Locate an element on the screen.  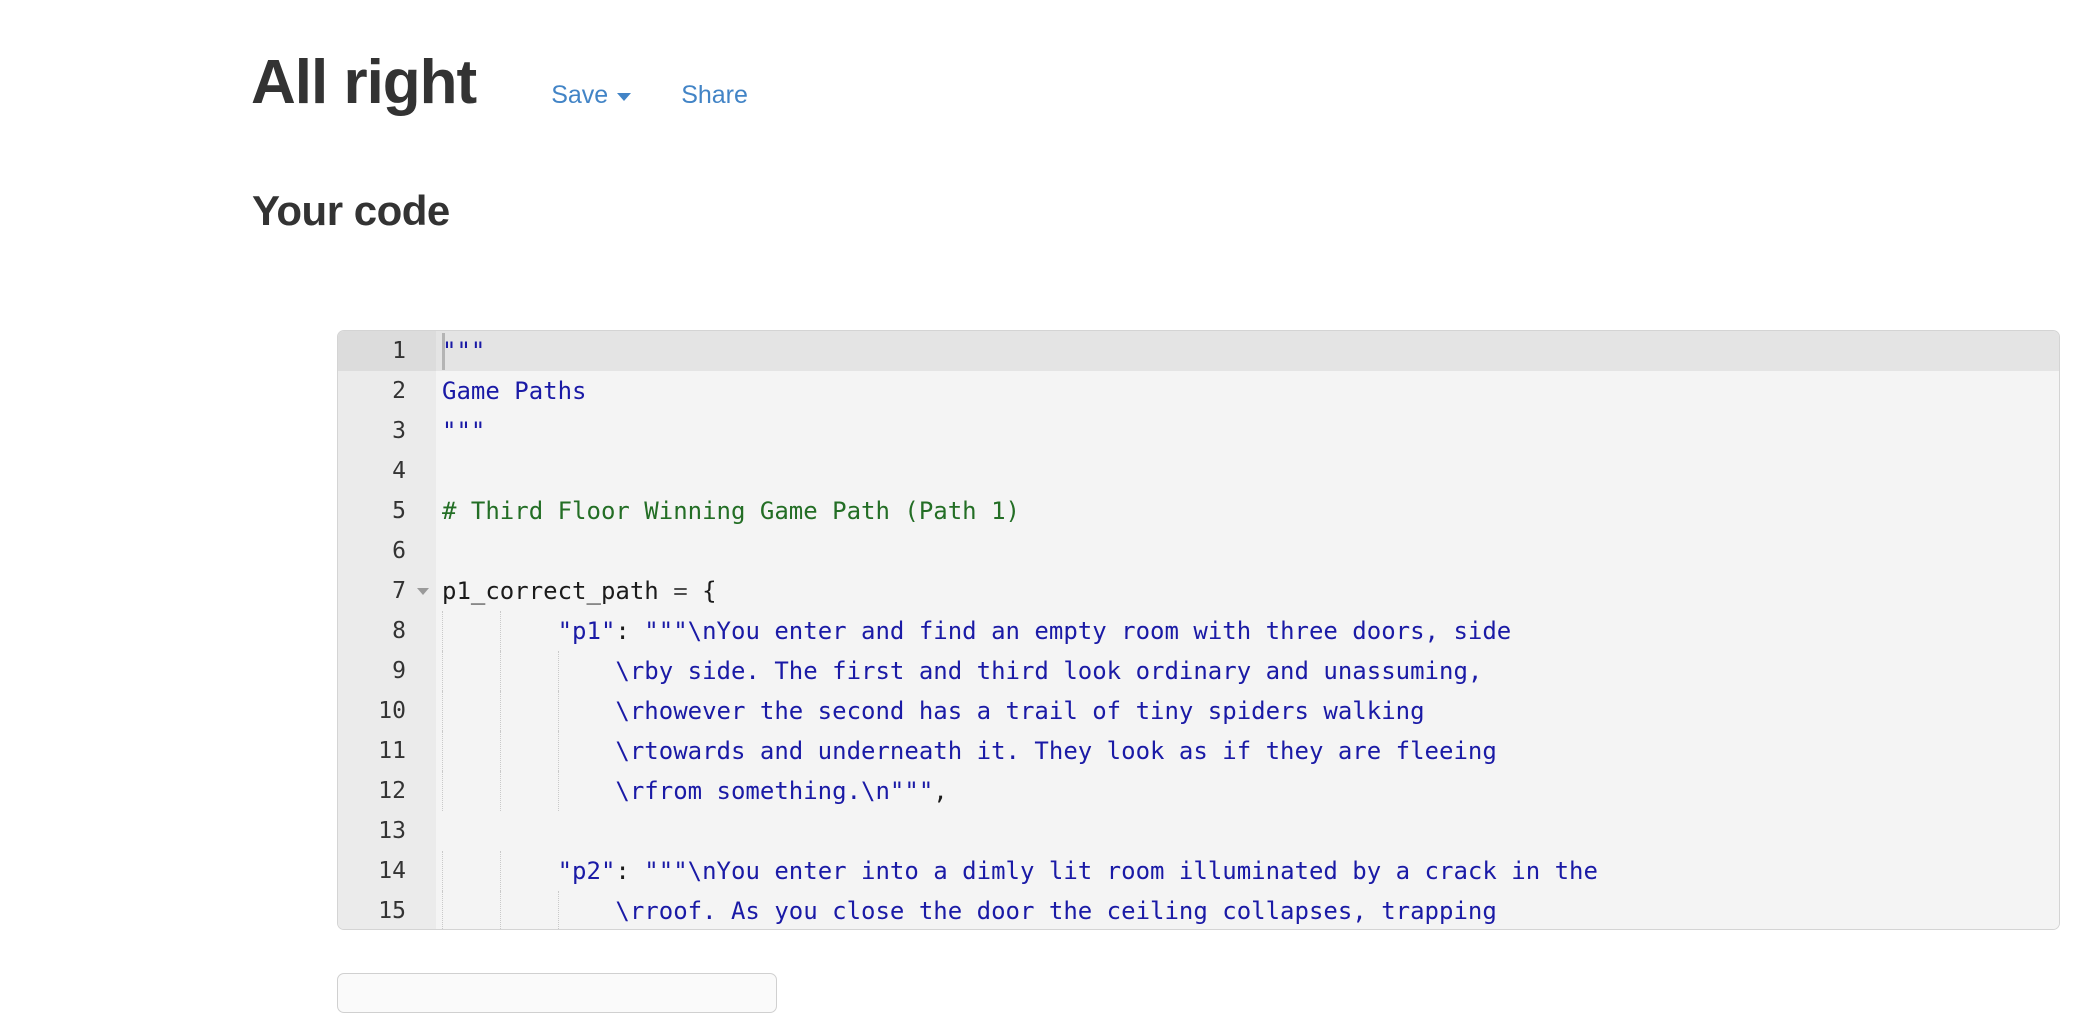
code-line: 1 """ is located at coordinates (1198, 351).